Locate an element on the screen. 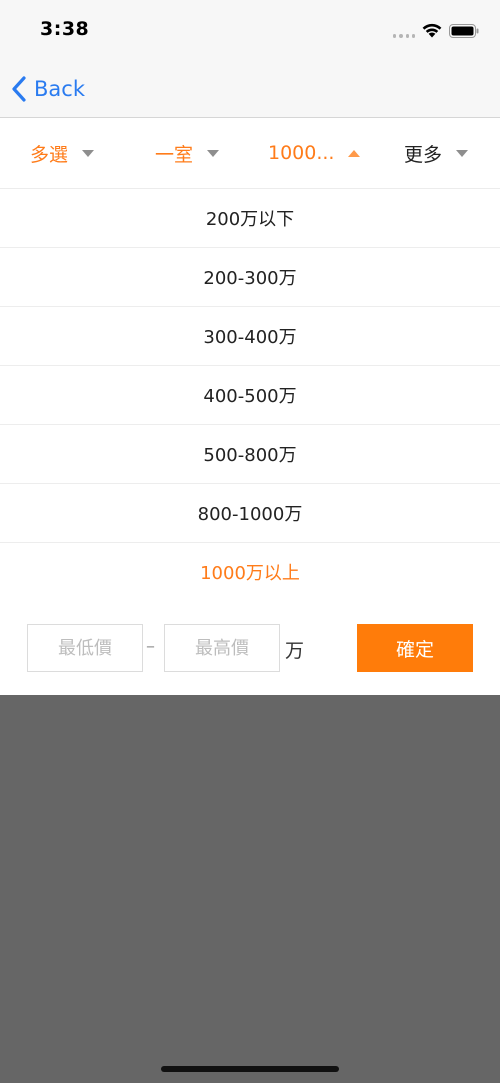 The height and width of the screenshot is (1083, 500). signal-icon is located at coordinates (404, 37).